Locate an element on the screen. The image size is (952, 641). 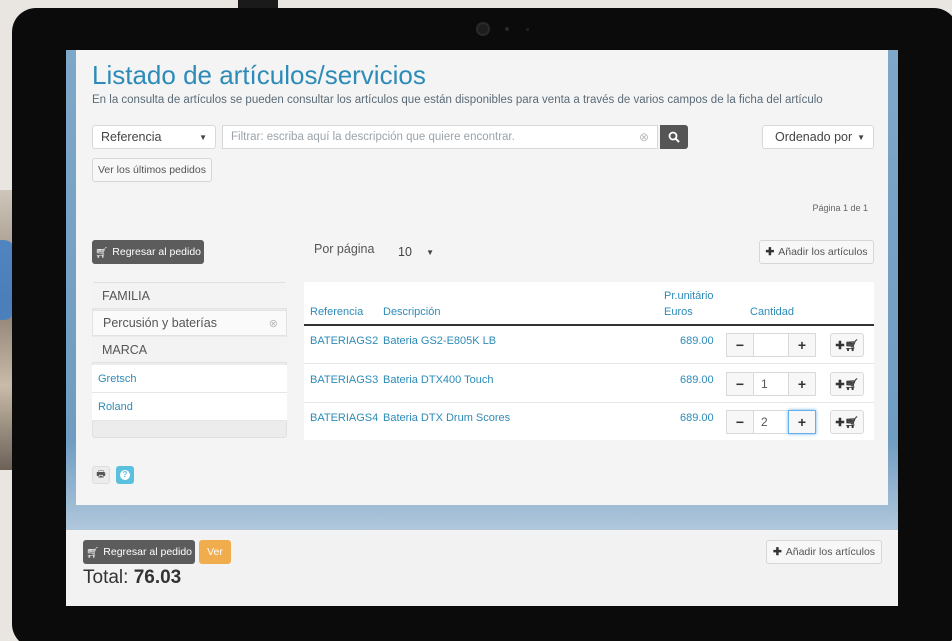
column-header-description: Descripción is located at coordinates (412, 312).